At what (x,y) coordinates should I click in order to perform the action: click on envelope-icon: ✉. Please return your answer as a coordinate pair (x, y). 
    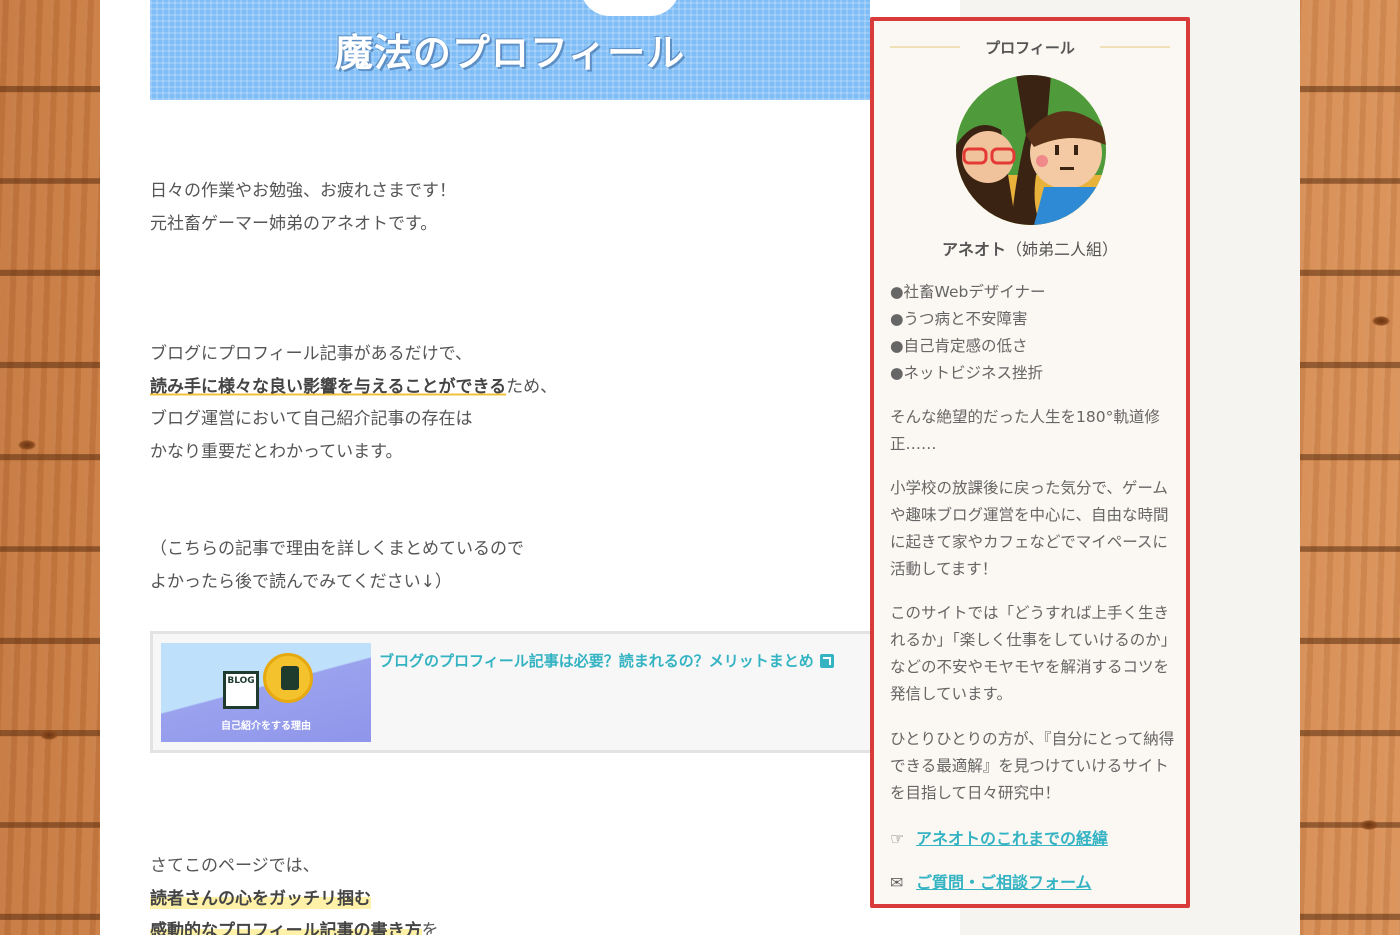
    Looking at the image, I should click on (897, 882).